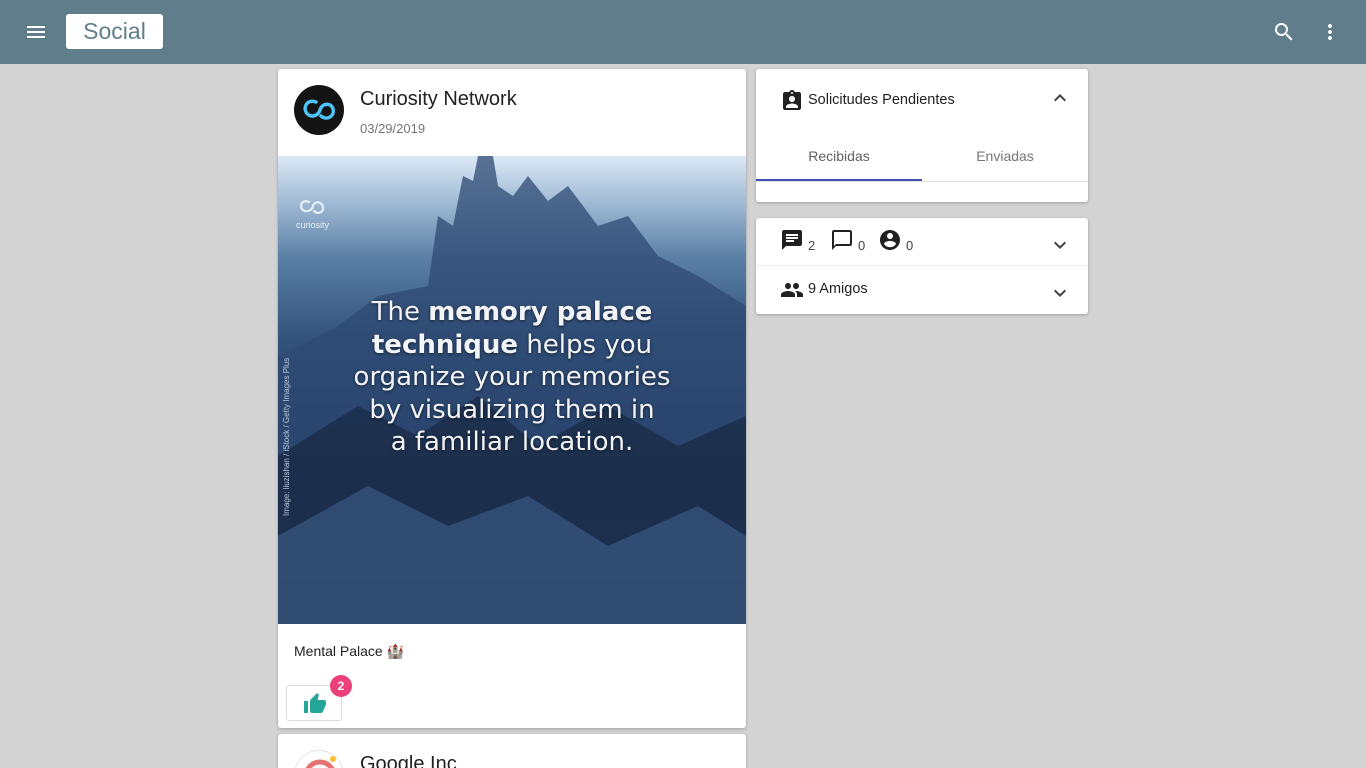  Describe the element at coordinates (349, 651) in the screenshot. I see `post-text: Mental Palace 🏰` at that location.